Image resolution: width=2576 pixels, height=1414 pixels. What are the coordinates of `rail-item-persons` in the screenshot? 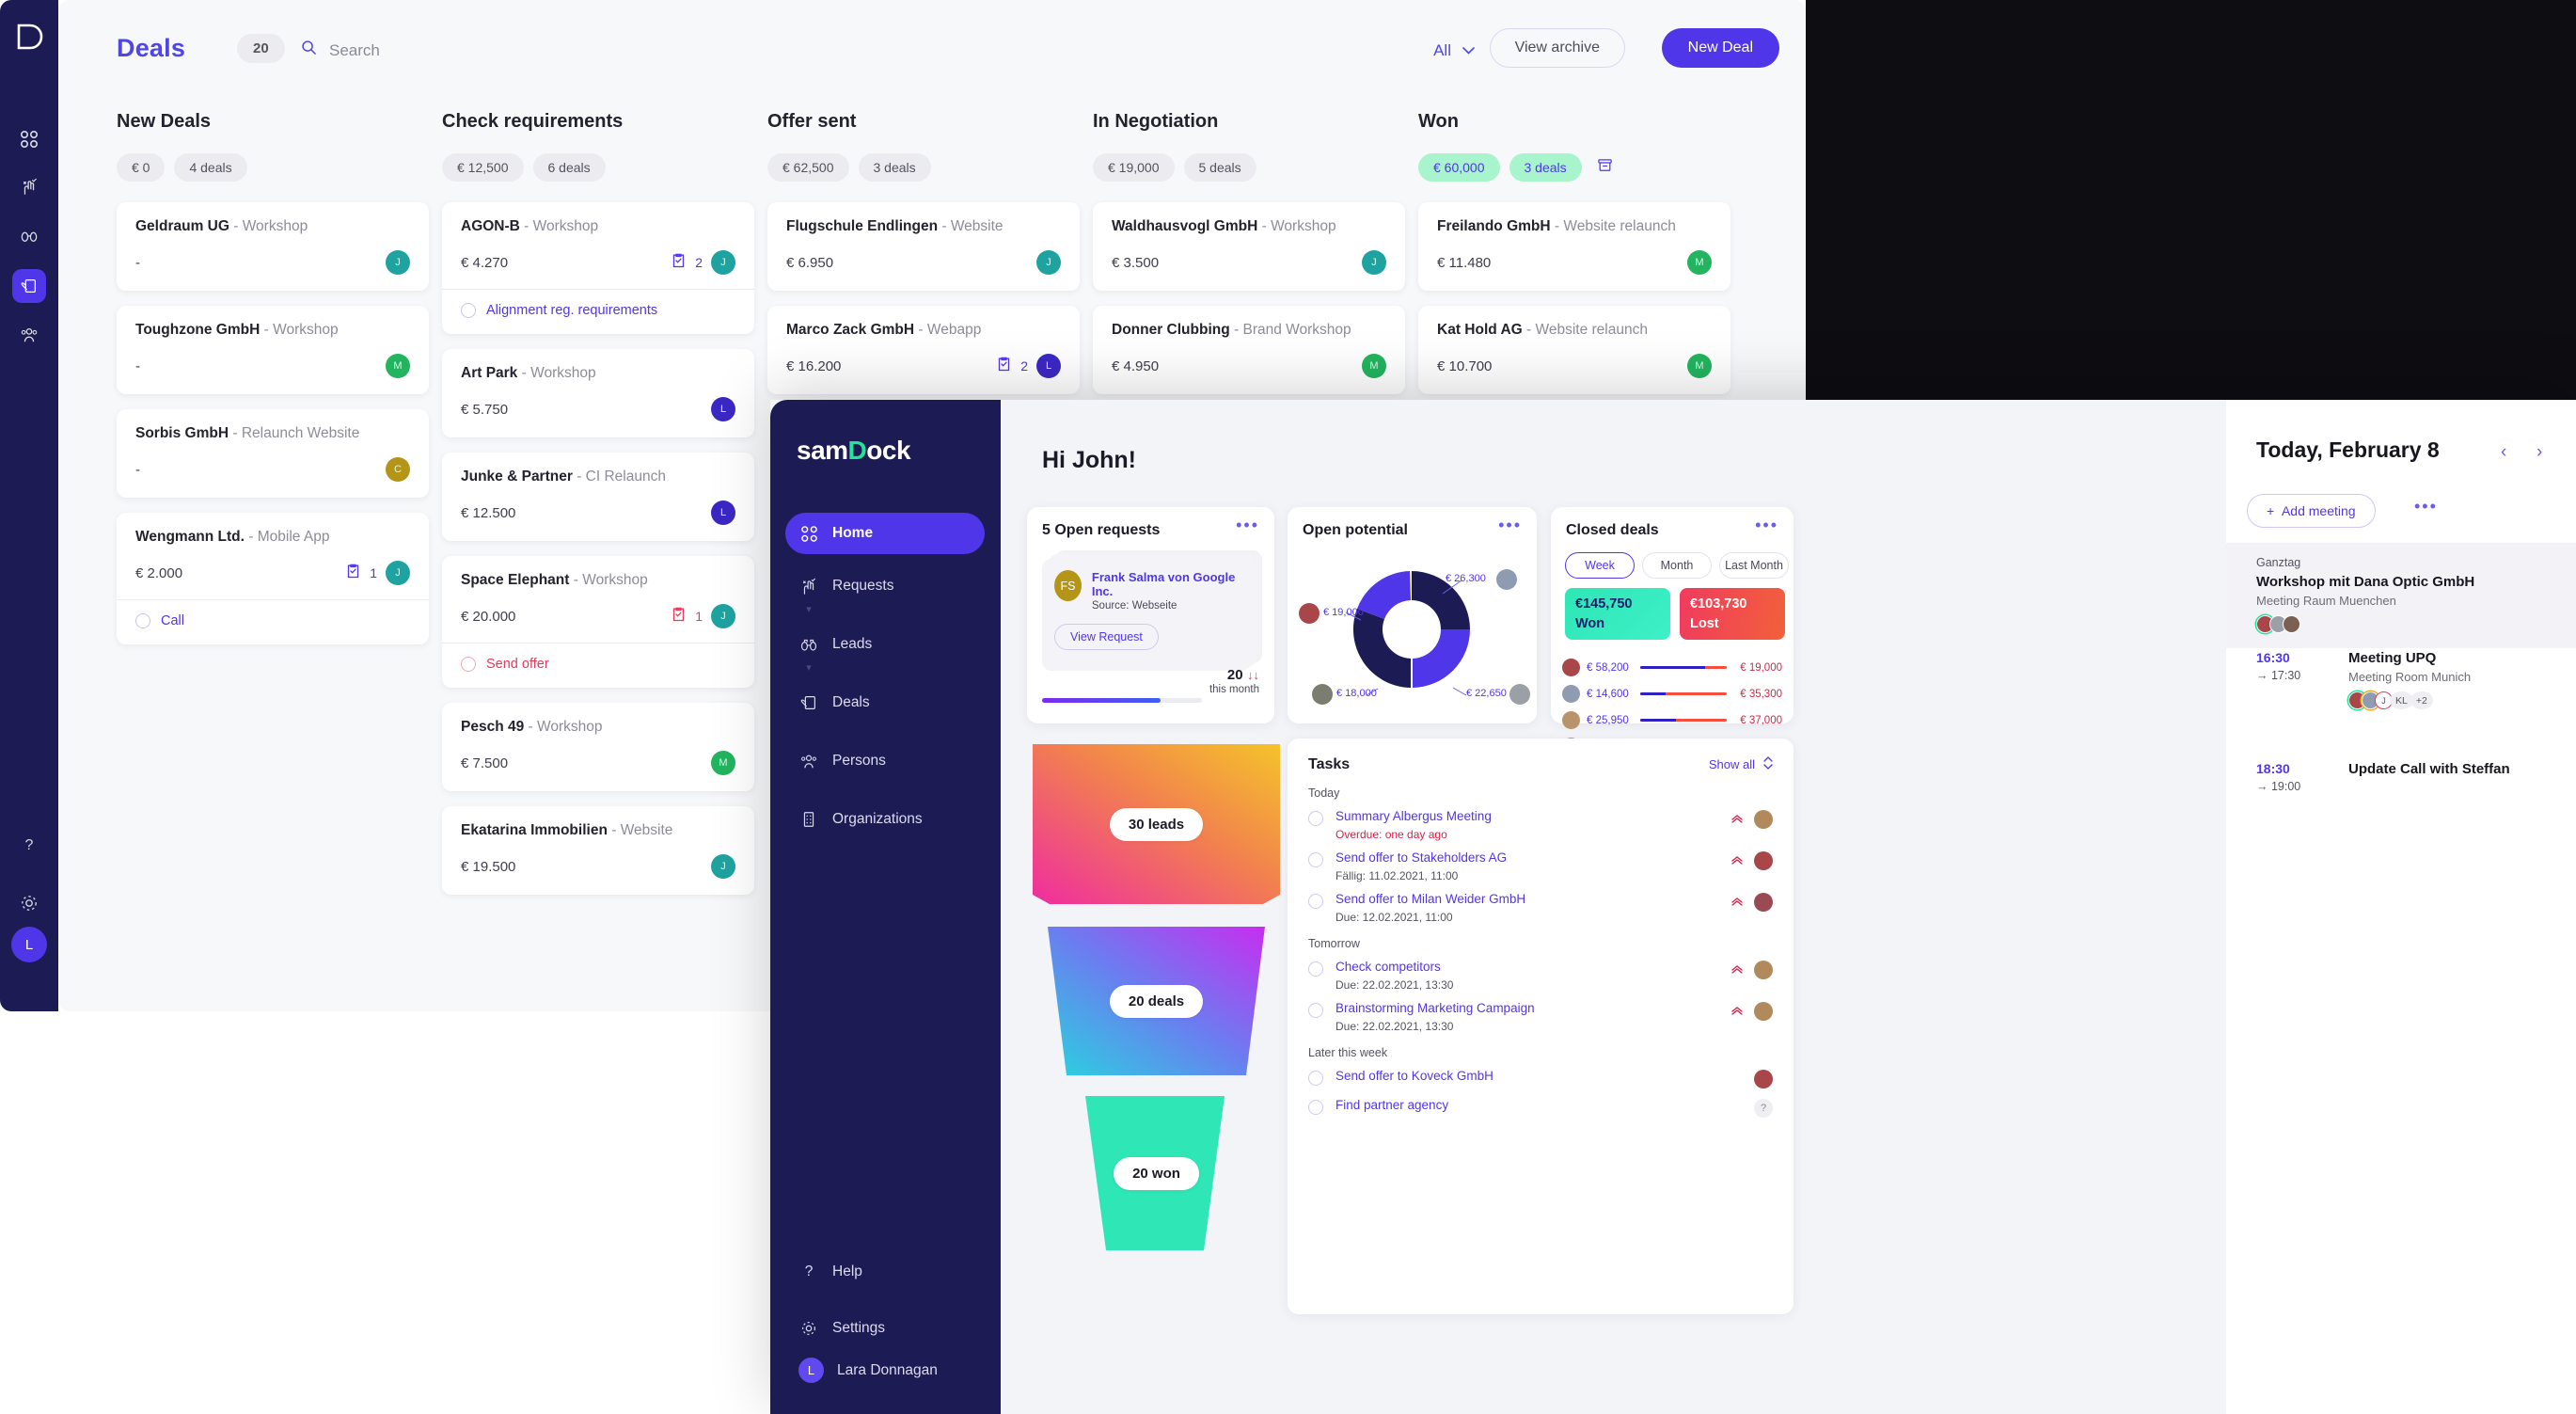 It's located at (29, 335).